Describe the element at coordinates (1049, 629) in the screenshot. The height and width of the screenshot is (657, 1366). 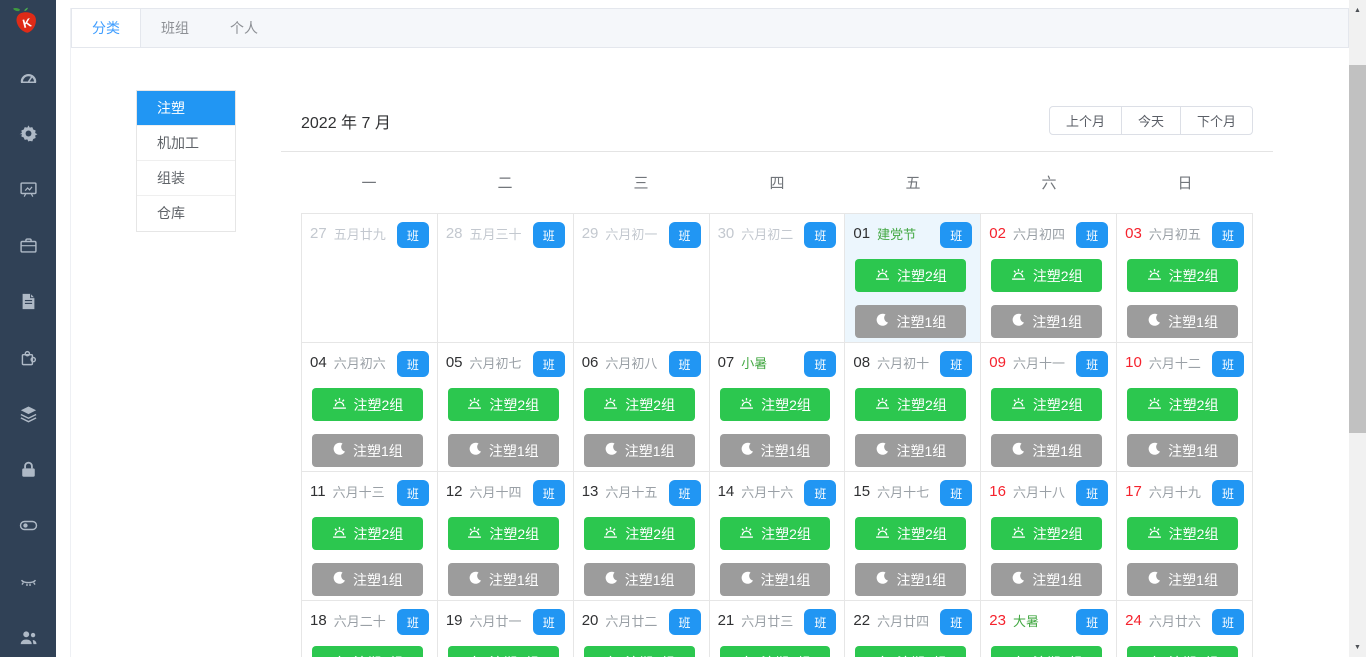
I see `calendar-cell: 23大暑班注塑2组注塑1组` at that location.